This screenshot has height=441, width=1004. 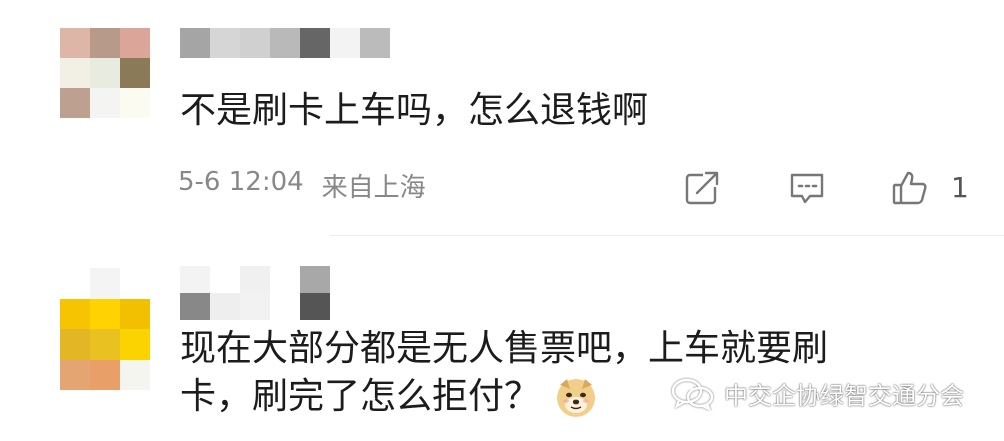 I want to click on watermark-text: 中交企协绿智交通分会, so click(x=844, y=396).